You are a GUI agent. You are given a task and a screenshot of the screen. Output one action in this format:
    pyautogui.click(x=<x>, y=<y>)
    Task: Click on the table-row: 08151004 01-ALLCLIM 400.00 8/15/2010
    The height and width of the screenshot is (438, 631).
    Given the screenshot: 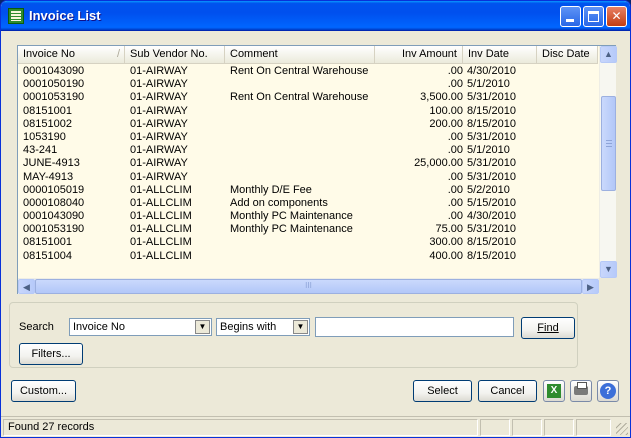 What is the action you would take?
    pyautogui.click(x=308, y=256)
    